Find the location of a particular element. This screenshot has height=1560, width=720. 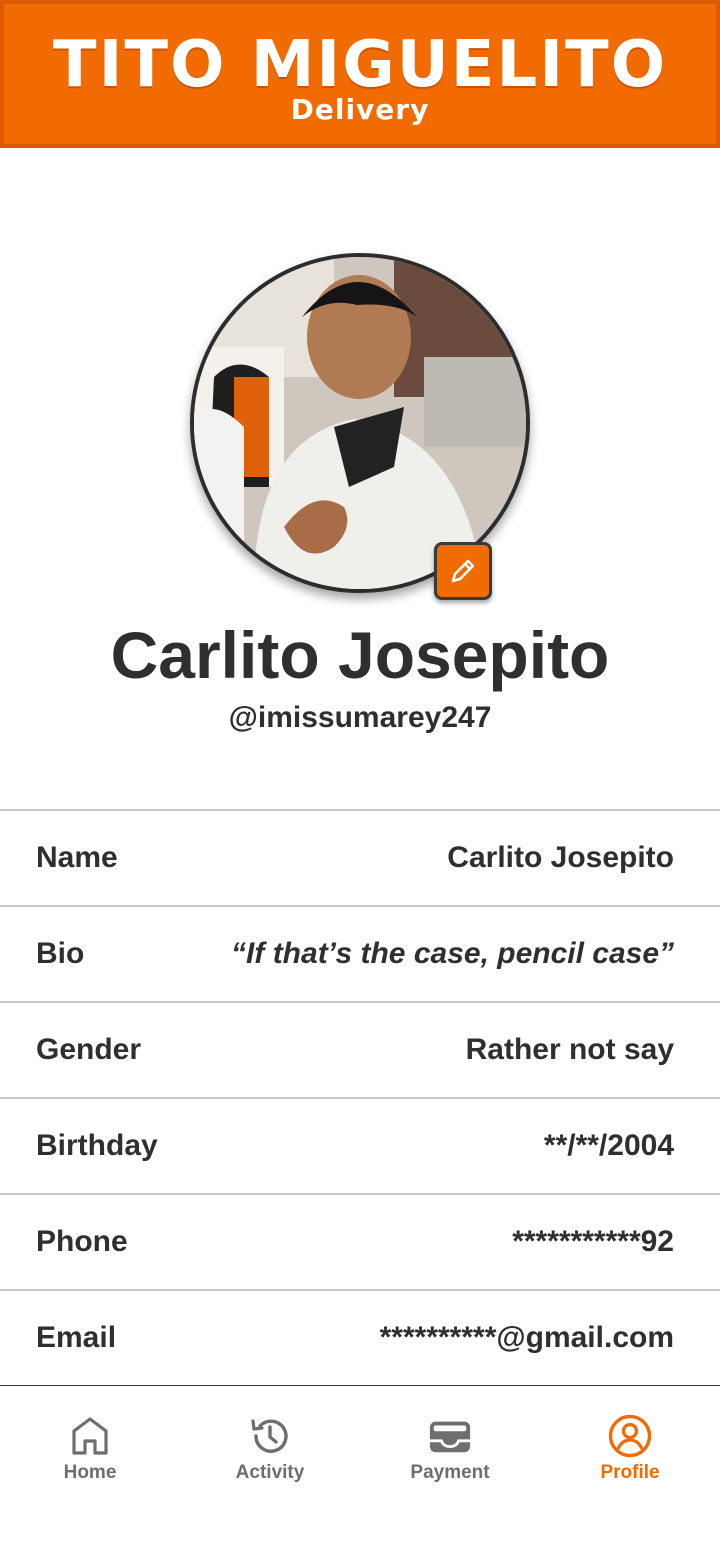

edit-avatar-button is located at coordinates (463, 571).